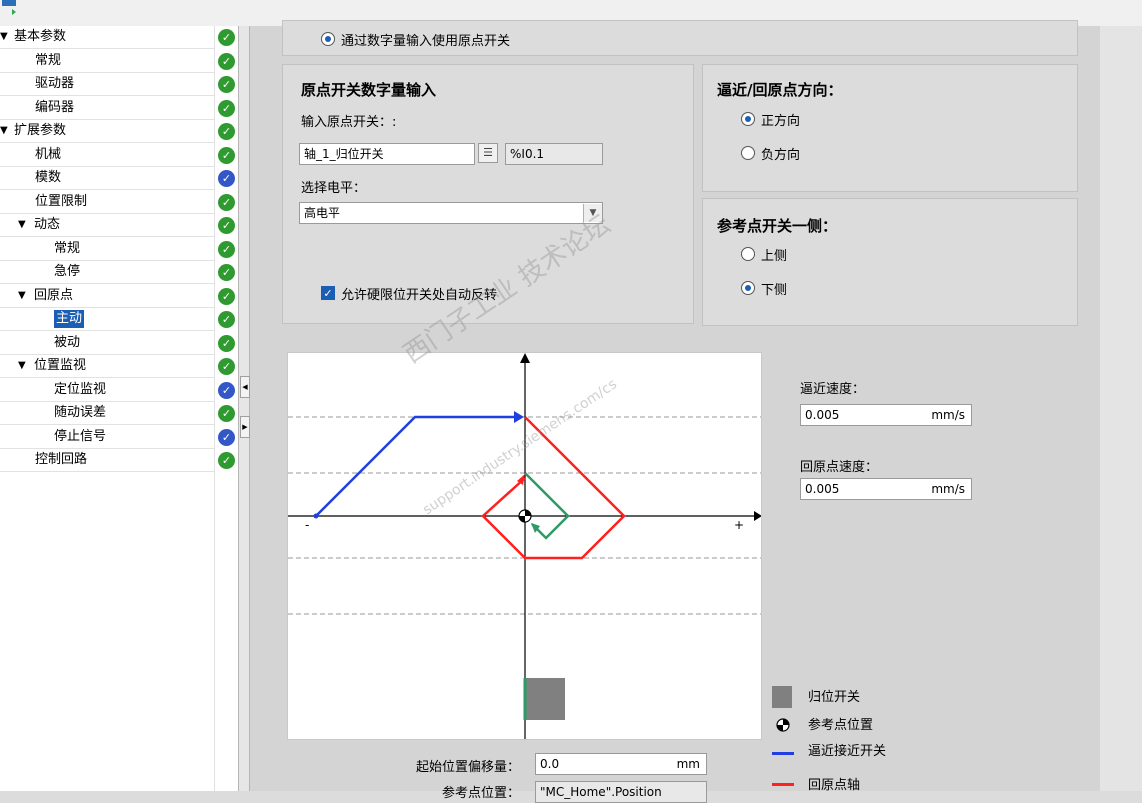  Describe the element at coordinates (948, 489) in the screenshot. I see `homing-speed-unit: mm/s` at that location.